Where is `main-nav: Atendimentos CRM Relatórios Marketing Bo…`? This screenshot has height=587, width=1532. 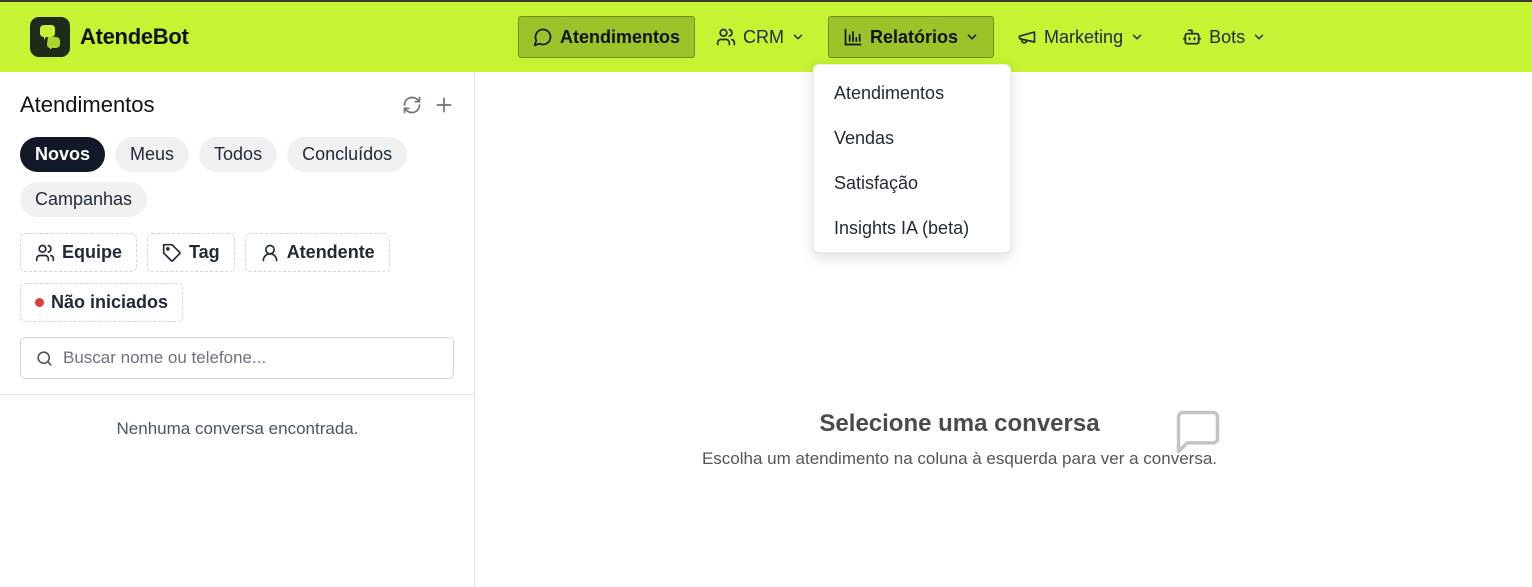
main-nav: Atendimentos CRM Relatórios Marketing Bo… is located at coordinates (899, 37).